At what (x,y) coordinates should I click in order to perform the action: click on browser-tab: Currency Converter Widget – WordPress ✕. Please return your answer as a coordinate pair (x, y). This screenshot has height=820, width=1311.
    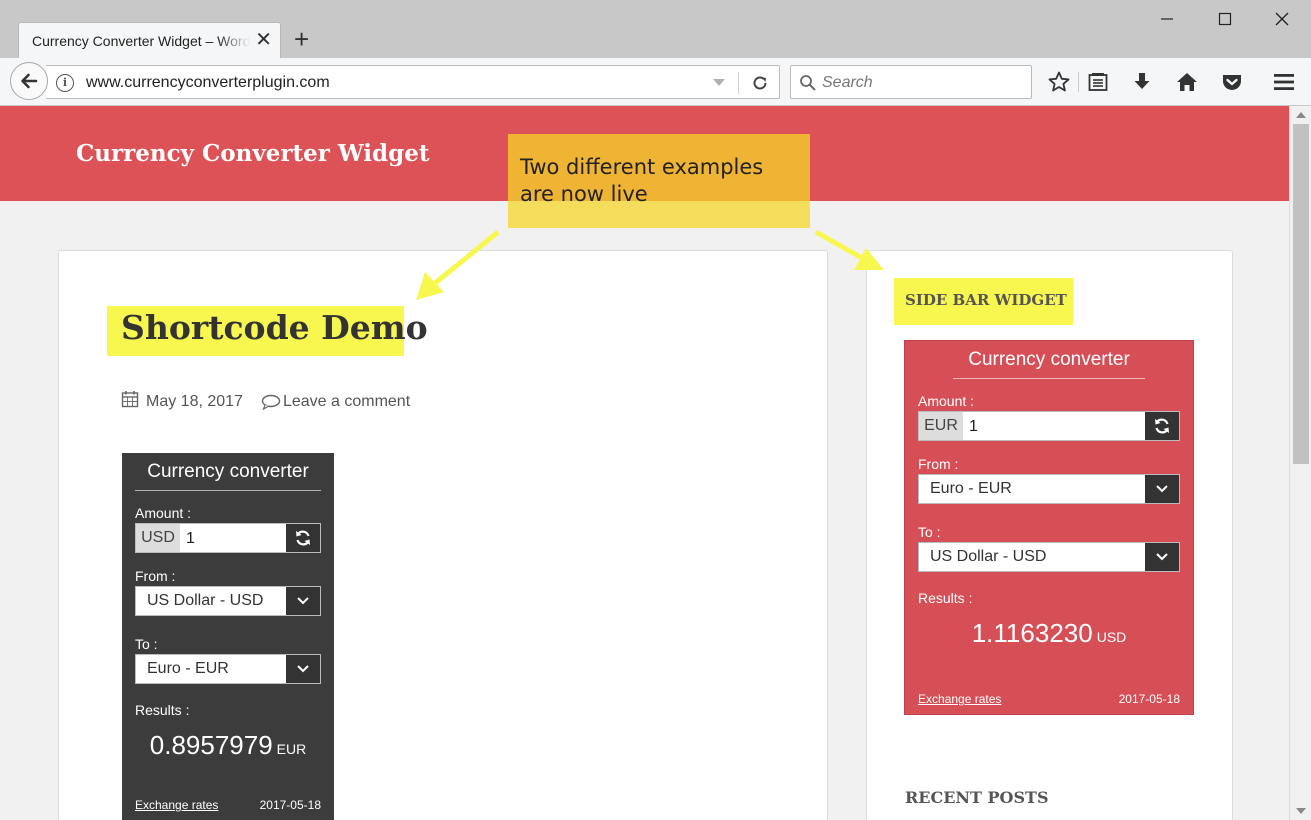
    Looking at the image, I should click on (149, 40).